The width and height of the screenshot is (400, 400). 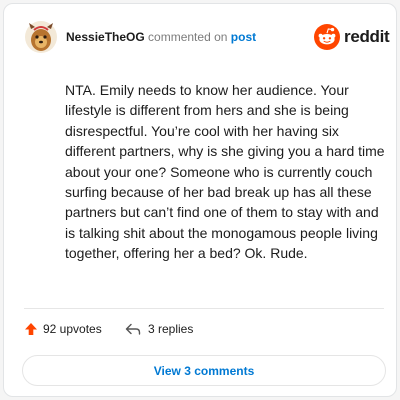 I want to click on avatar-icon, so click(x=41, y=37).